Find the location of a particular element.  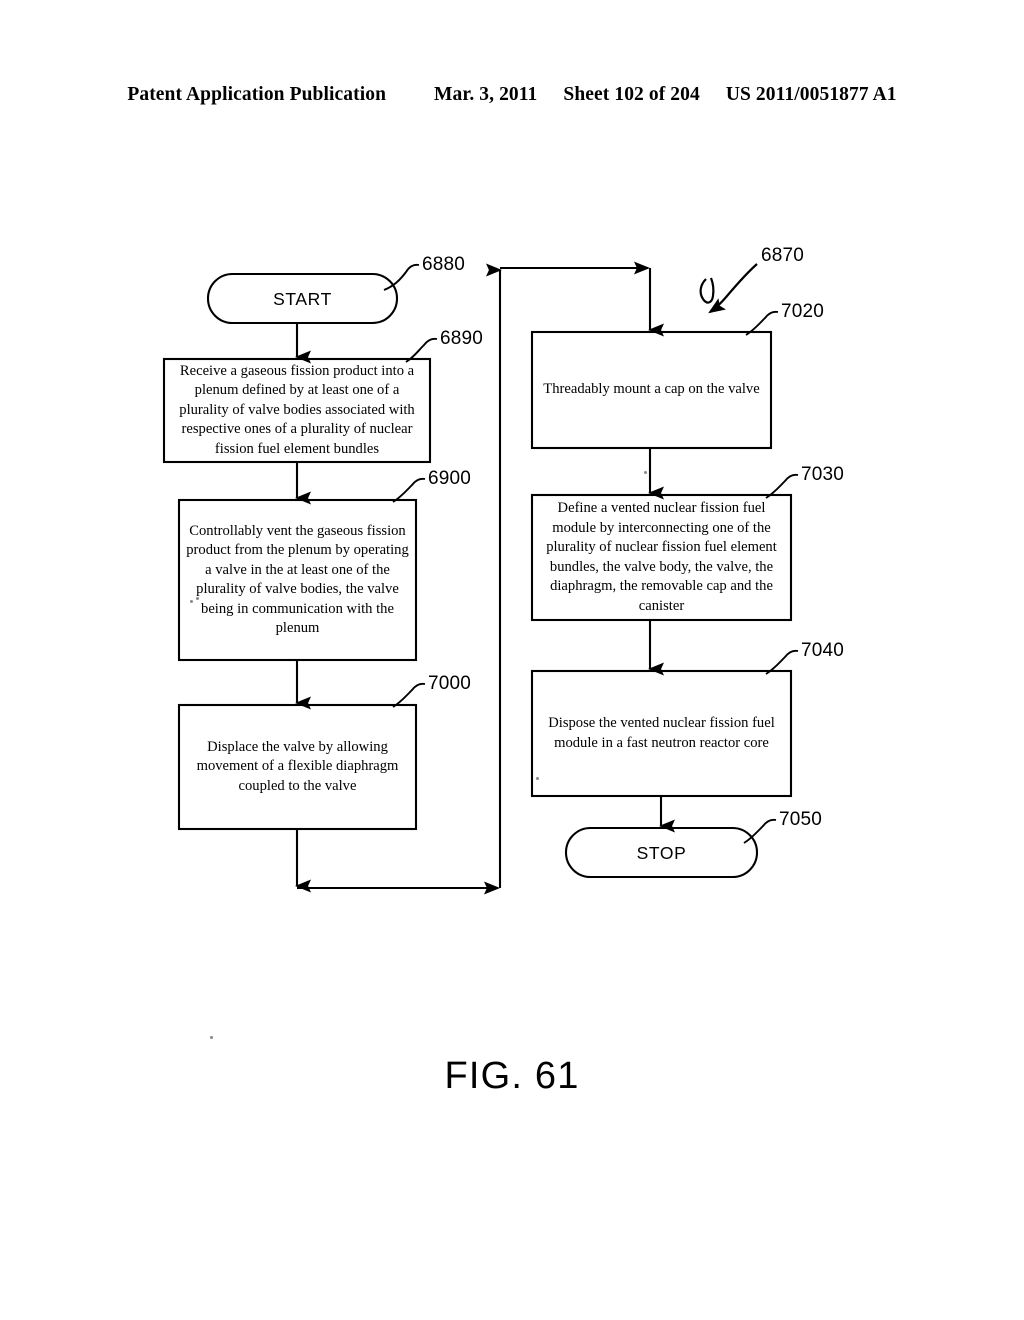

leader-6870-squiggle is located at coordinates (707, 290).